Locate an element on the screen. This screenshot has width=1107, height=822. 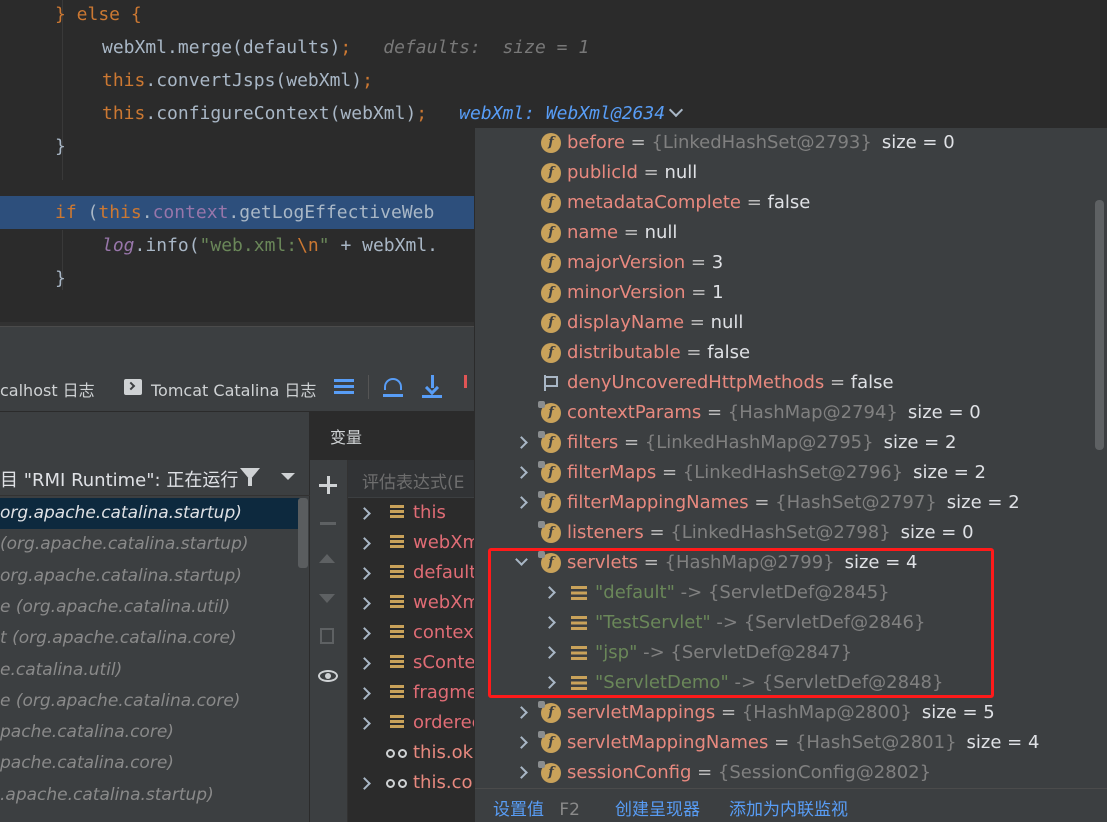
size-info: size = 5 is located at coordinates (958, 712).